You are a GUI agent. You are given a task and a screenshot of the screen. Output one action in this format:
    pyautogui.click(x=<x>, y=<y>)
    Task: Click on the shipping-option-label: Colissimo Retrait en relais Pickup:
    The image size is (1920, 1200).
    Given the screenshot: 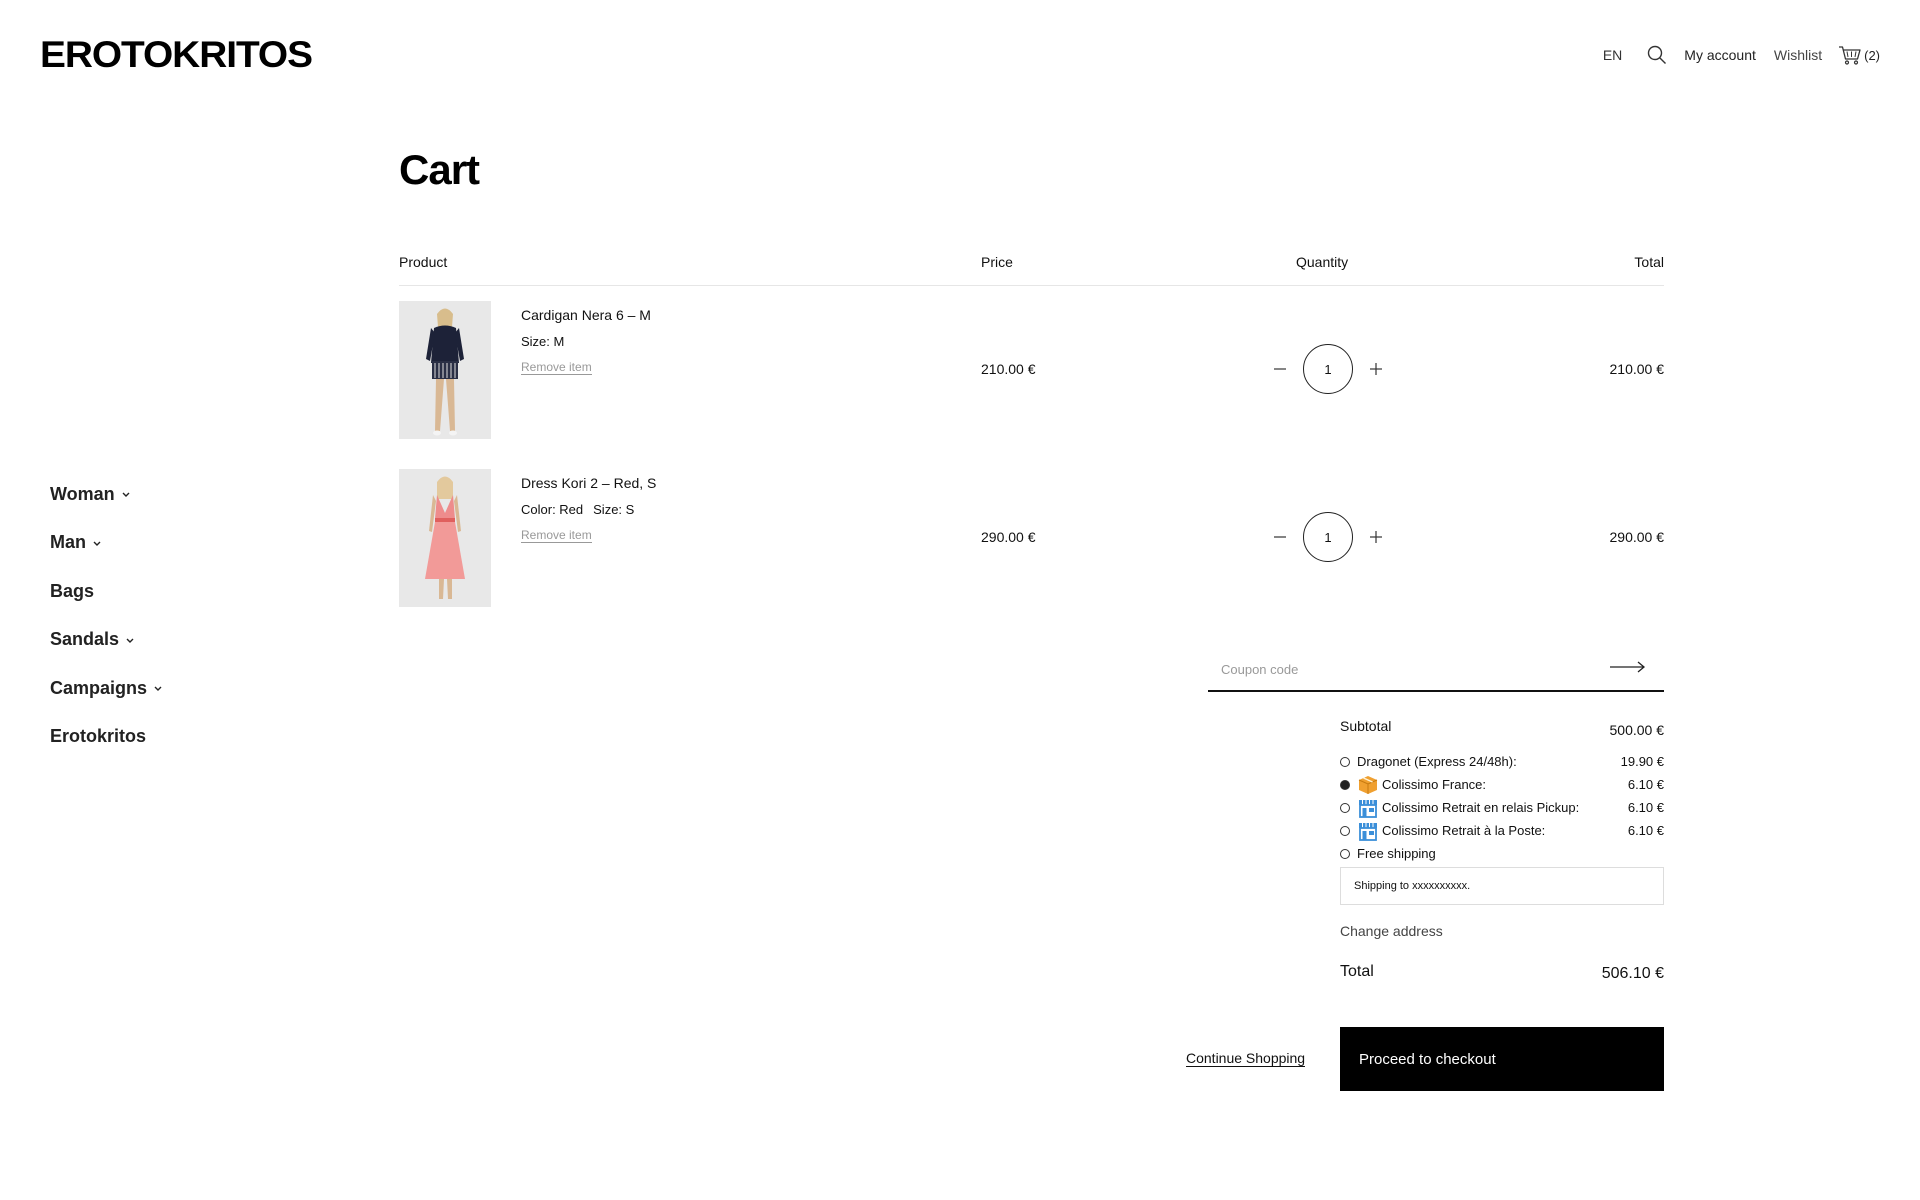 What is the action you would take?
    pyautogui.click(x=1481, y=807)
    